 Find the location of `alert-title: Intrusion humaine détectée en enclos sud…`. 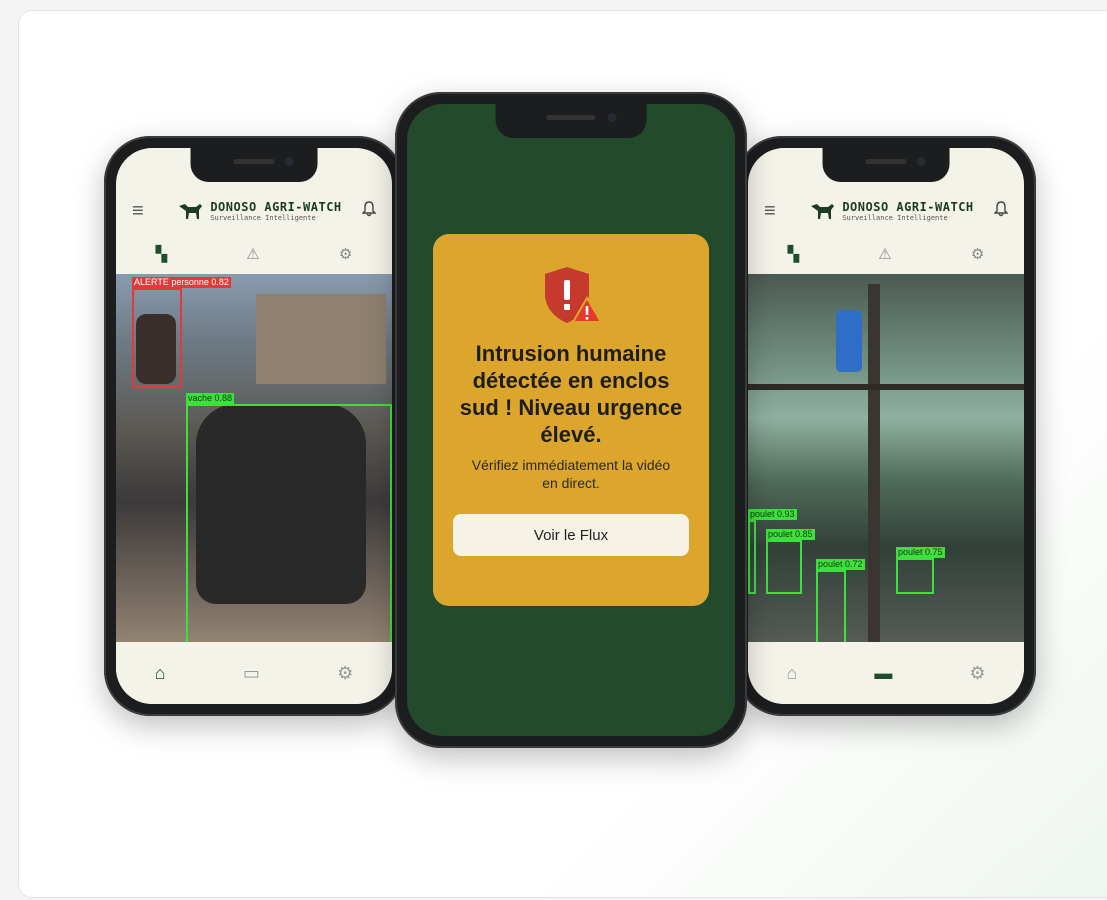

alert-title: Intrusion humaine détectée en enclos sud… is located at coordinates (571, 394).